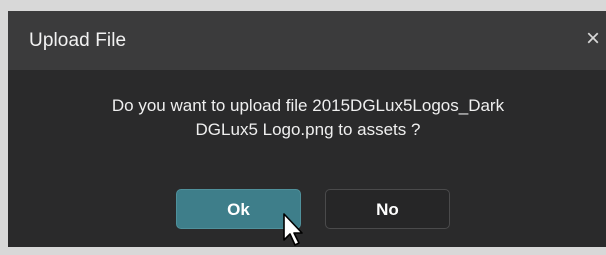 The width and height of the screenshot is (606, 255). Describe the element at coordinates (78, 40) in the screenshot. I see `dialog-title: Upload File` at that location.